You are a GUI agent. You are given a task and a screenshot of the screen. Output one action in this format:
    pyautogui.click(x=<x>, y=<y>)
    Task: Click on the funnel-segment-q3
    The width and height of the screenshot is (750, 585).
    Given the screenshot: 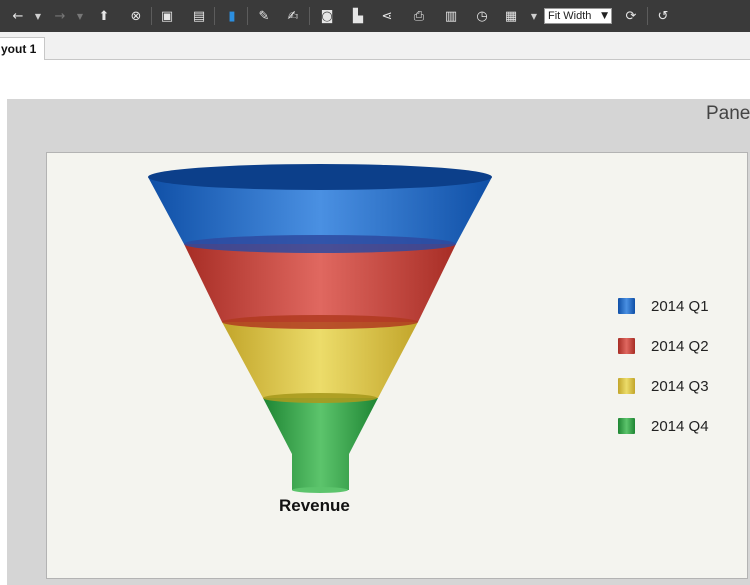 What is the action you would take?
    pyautogui.click(x=320, y=360)
    